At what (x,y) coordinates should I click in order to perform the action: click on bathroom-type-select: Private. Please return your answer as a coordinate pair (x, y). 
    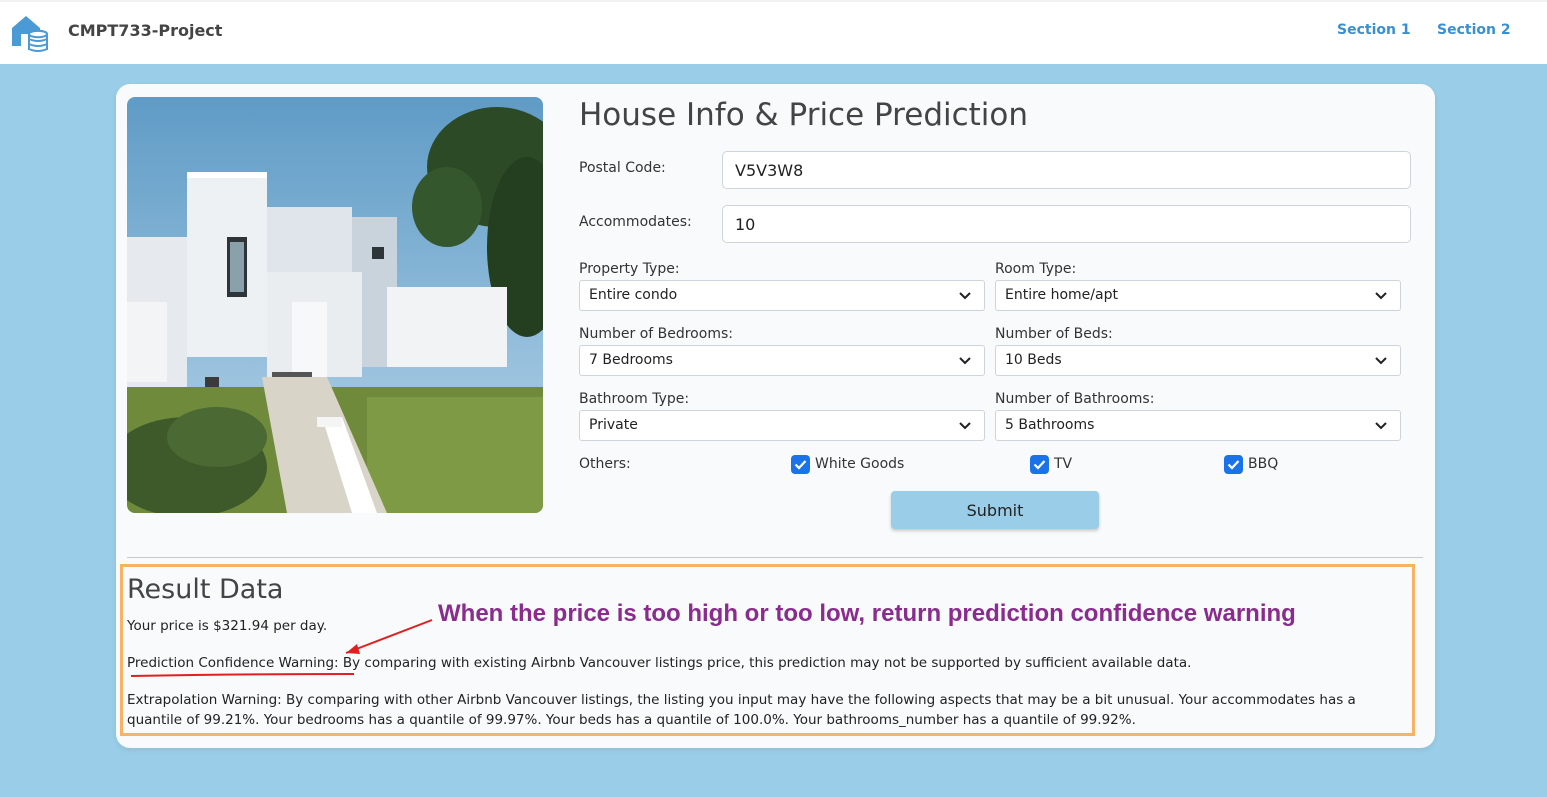
    Looking at the image, I should click on (782, 425).